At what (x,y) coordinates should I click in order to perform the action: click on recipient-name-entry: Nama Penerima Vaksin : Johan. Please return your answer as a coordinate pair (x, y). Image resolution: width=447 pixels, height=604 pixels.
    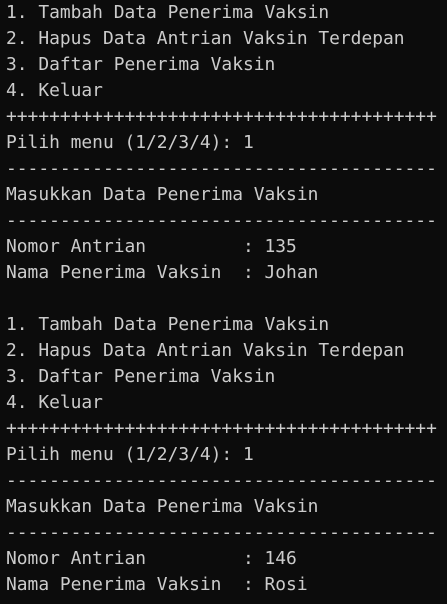
    Looking at the image, I should click on (162, 272).